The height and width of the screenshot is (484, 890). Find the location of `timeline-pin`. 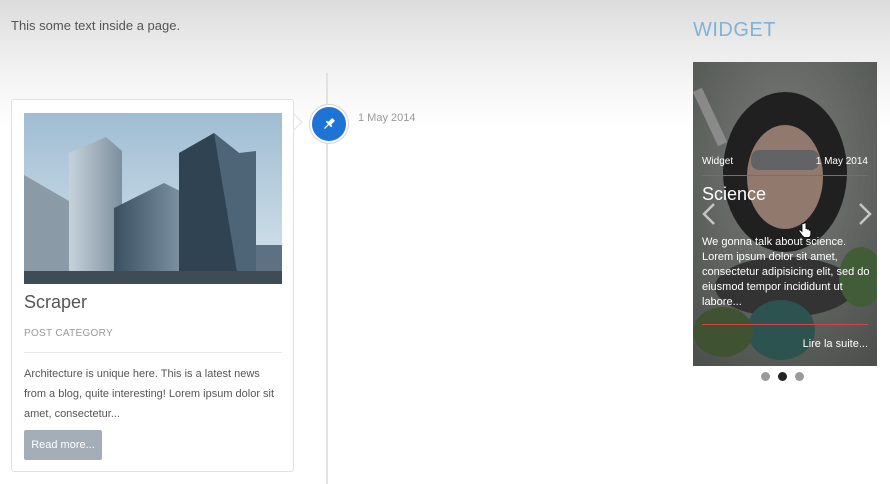

timeline-pin is located at coordinates (329, 124).